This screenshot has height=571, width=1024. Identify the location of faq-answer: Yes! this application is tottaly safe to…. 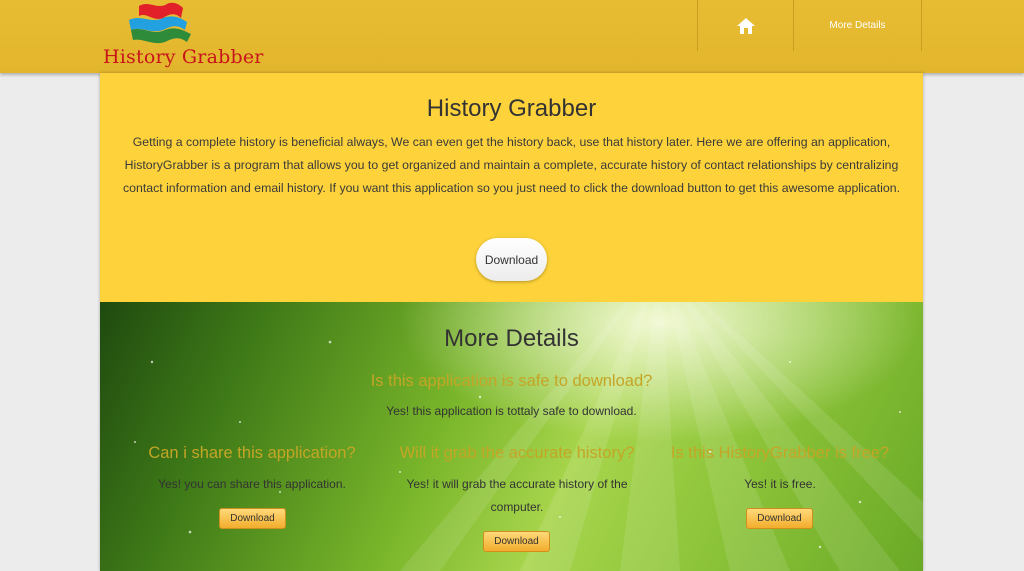
(511, 411).